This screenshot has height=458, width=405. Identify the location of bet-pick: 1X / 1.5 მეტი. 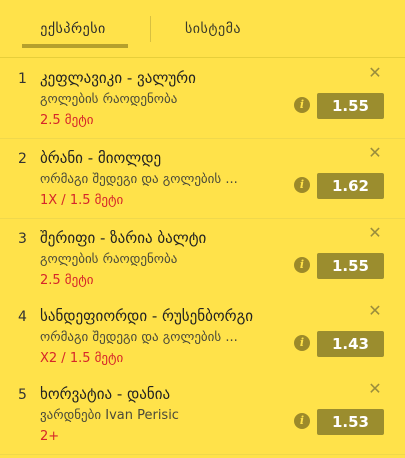
(82, 200).